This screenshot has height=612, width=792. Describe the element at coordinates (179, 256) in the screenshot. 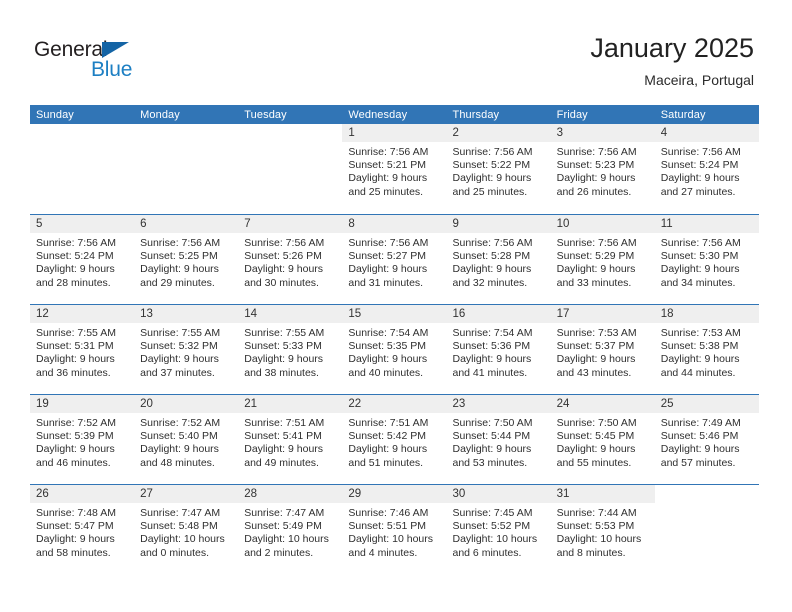

I see `sunset-time: Sunset: 5:25 PM` at that location.